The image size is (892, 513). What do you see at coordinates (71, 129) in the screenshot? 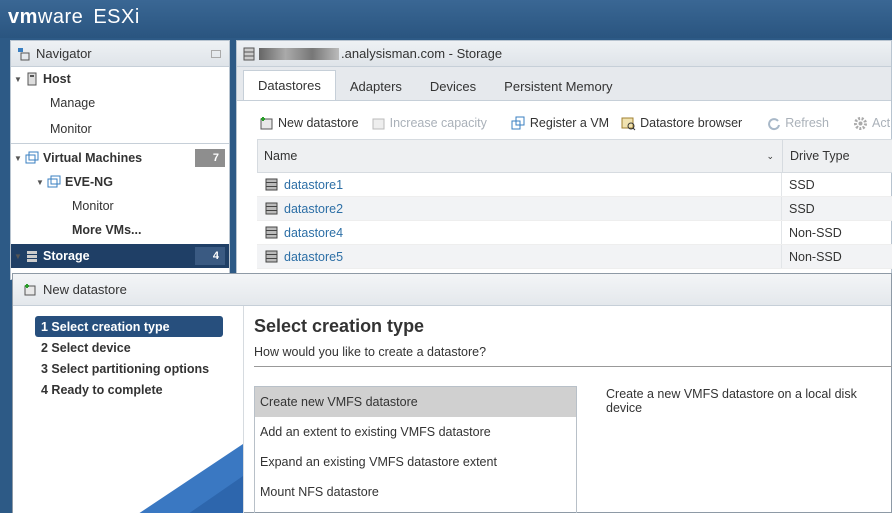
I see `nav-item-host-monitor-label: Monitor` at bounding box center [71, 129].